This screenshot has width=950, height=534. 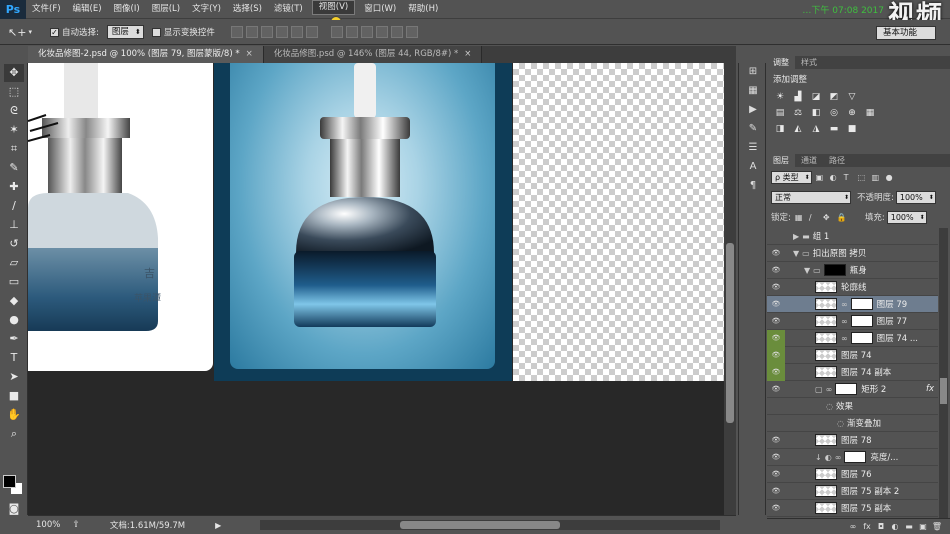 What do you see at coordinates (816, 113) in the screenshot?
I see `black-white-icon: ◧` at bounding box center [816, 113].